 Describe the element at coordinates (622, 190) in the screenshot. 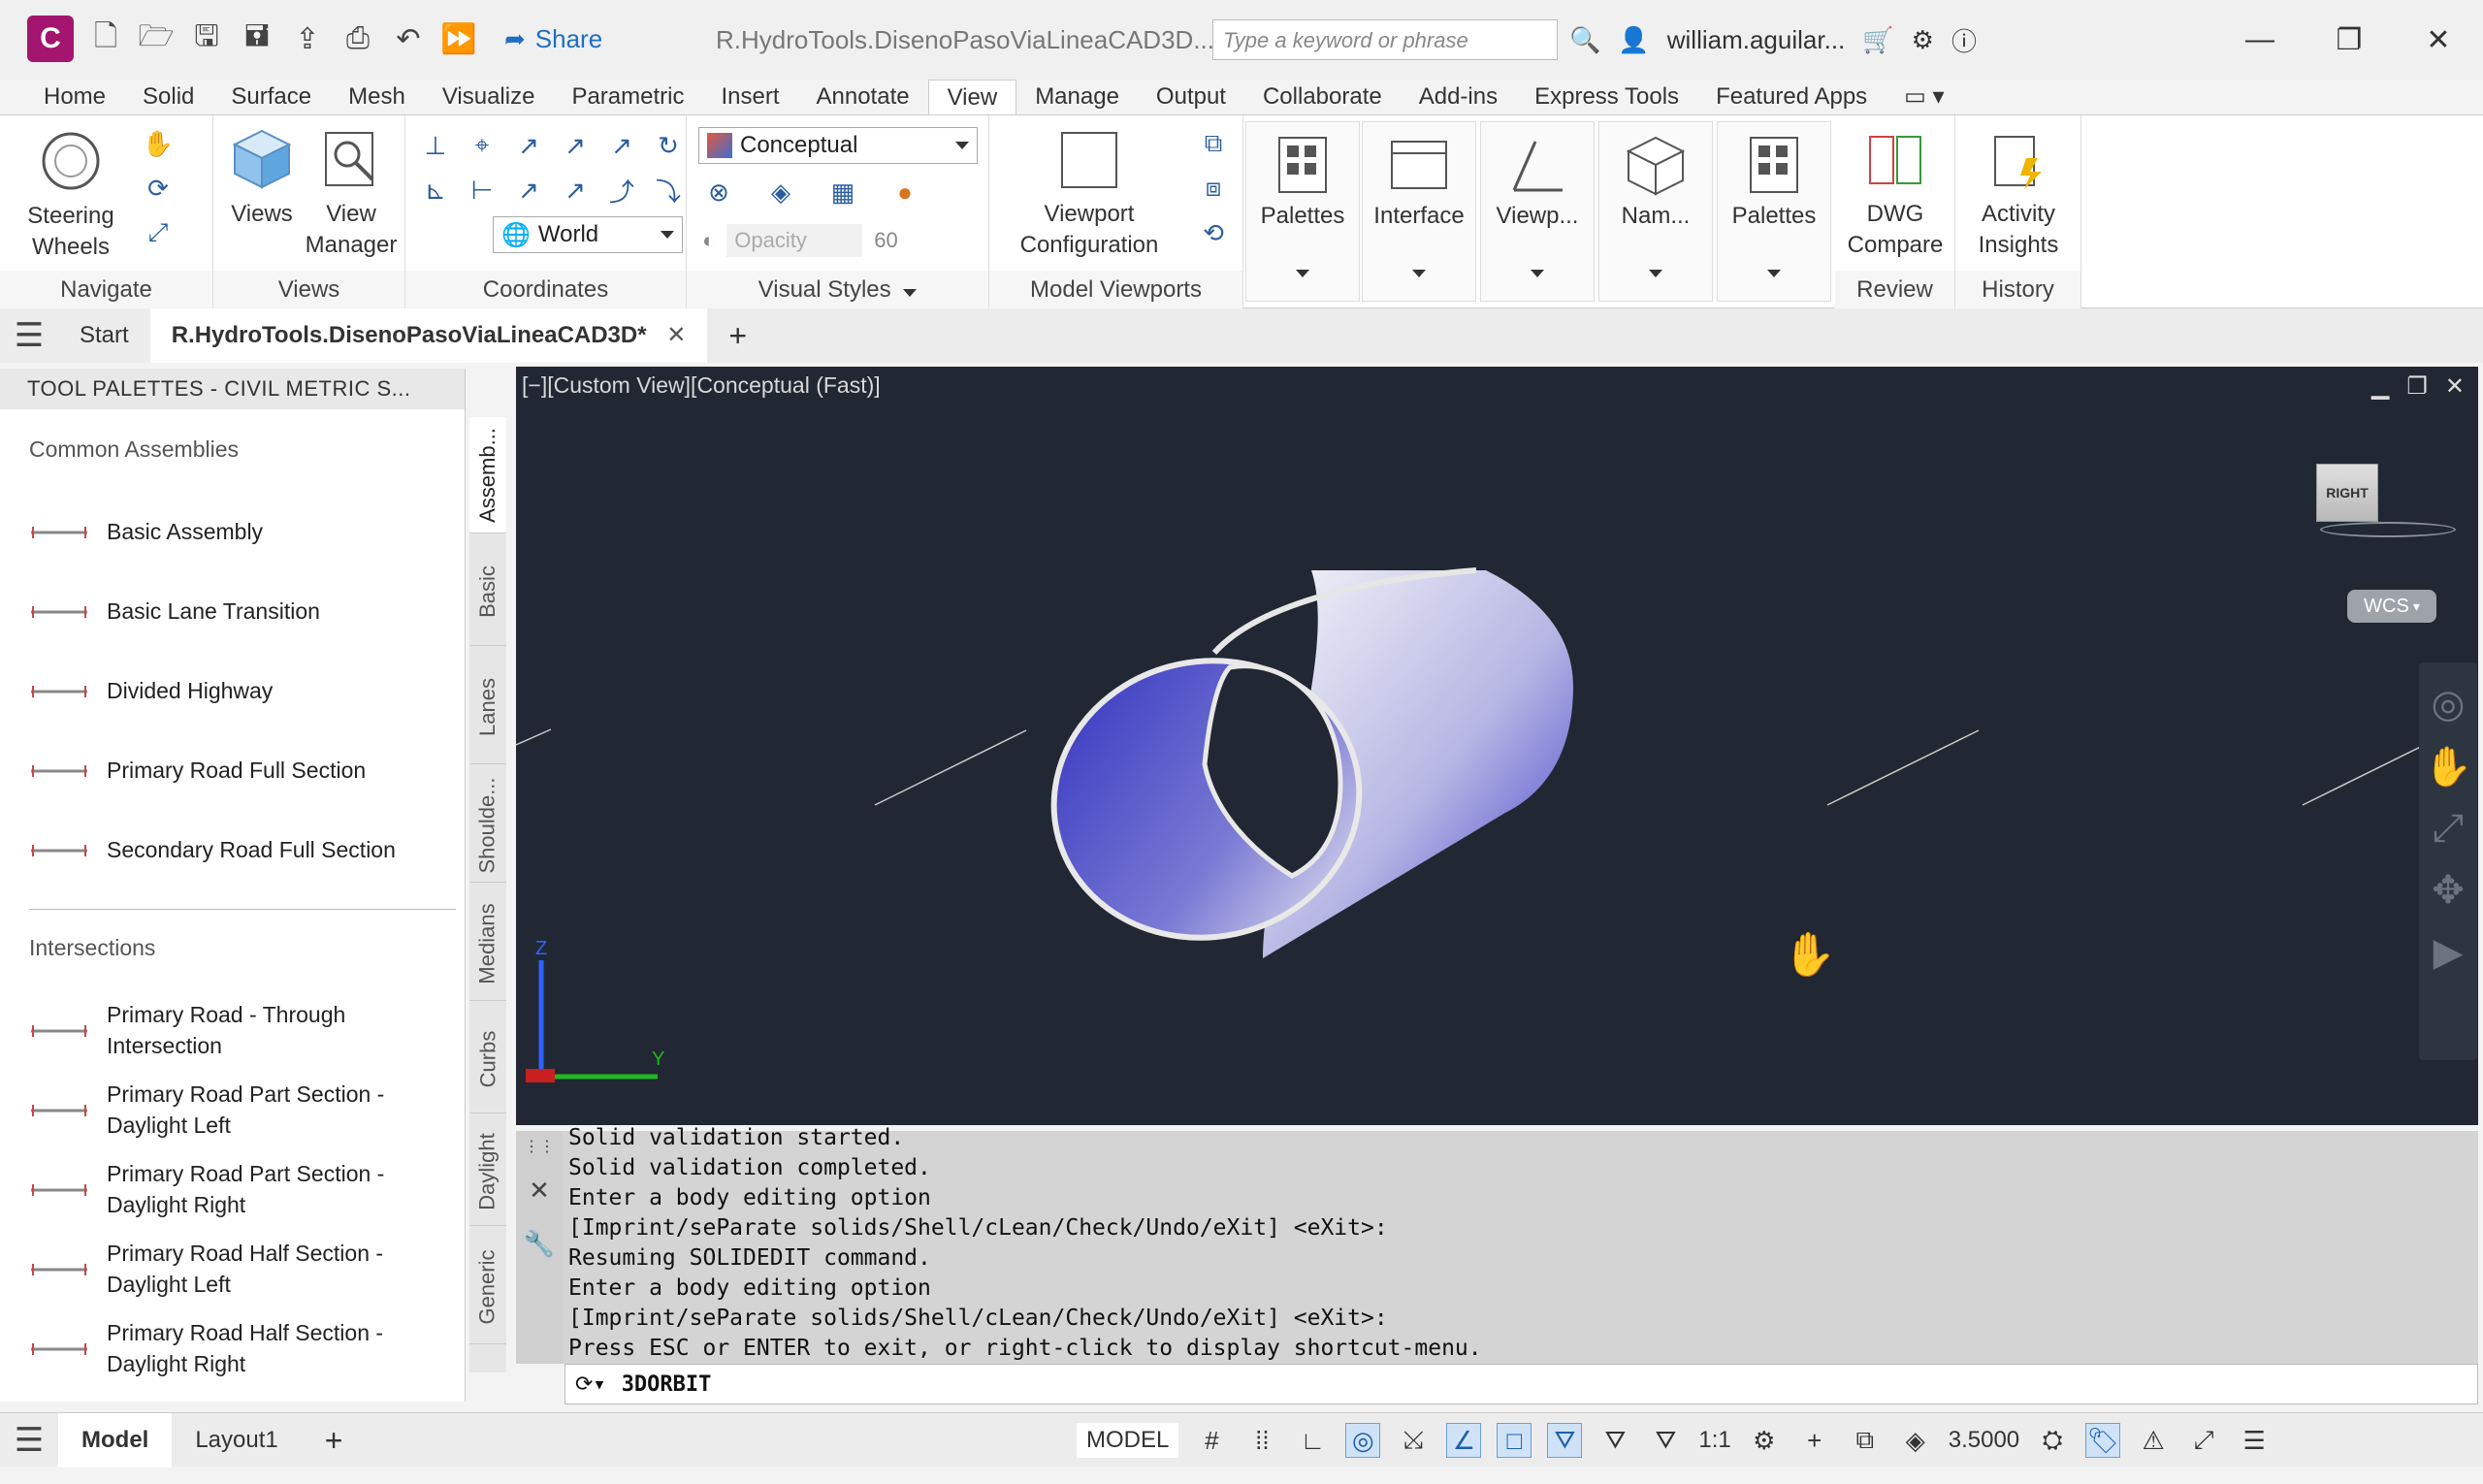

I see `ucs-previous-icon: ⤴` at that location.